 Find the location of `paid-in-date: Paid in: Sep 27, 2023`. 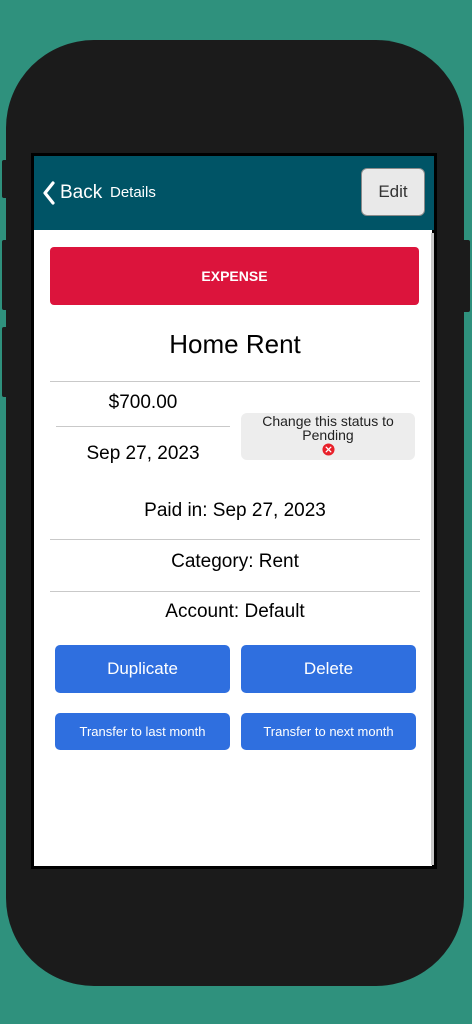

paid-in-date: Paid in: Sep 27, 2023 is located at coordinates (235, 510).